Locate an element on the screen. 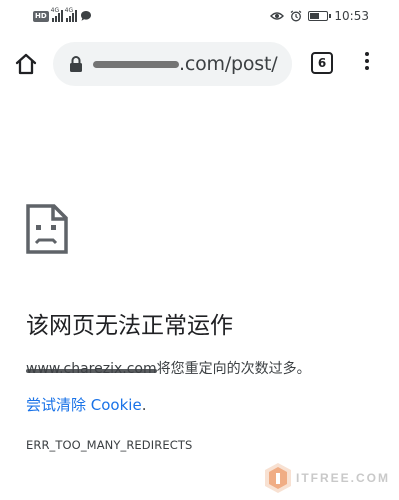  clear-cookies-link: 尝试清除 Cookie is located at coordinates (84, 405).